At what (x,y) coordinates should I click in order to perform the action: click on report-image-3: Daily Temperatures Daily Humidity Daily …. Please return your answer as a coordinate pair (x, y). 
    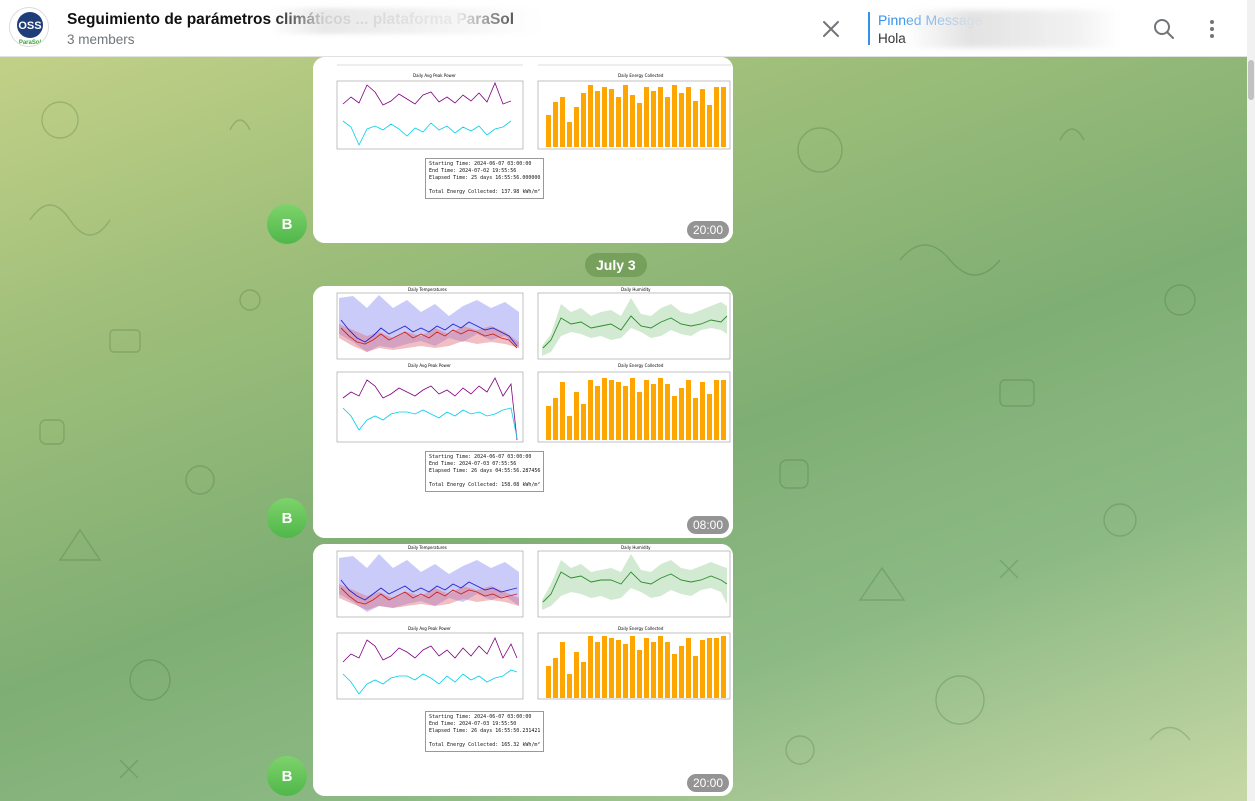
    Looking at the image, I should click on (523, 670).